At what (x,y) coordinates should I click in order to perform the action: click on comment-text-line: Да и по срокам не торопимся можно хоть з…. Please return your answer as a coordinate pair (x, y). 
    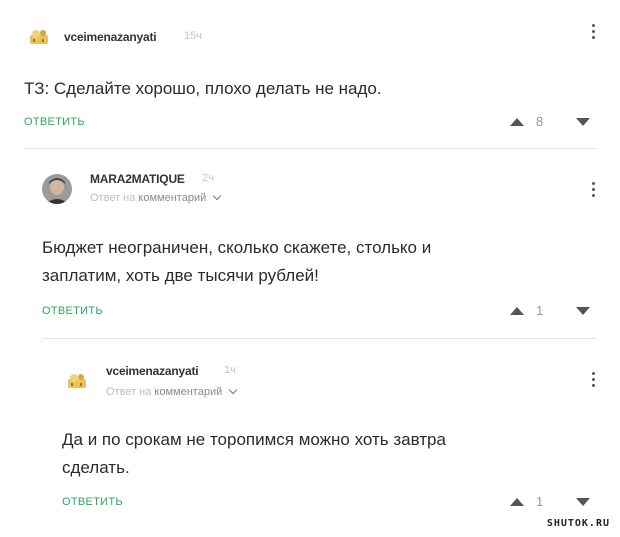
    Looking at the image, I should click on (254, 439).